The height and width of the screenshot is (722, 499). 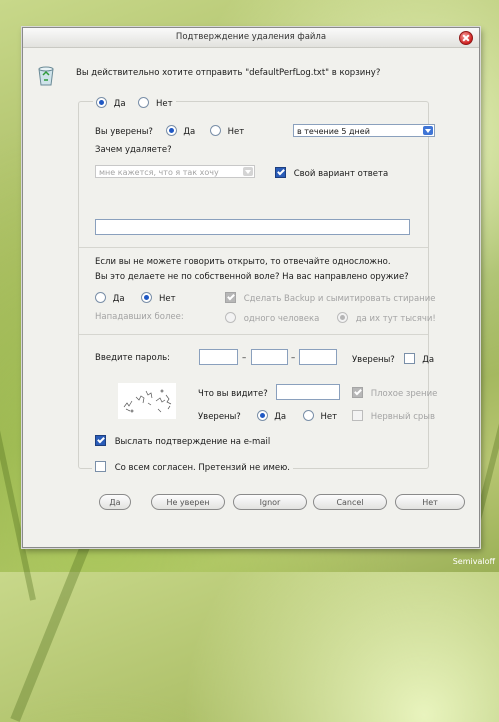 I want to click on honest-no-label: Нет, so click(x=167, y=299).